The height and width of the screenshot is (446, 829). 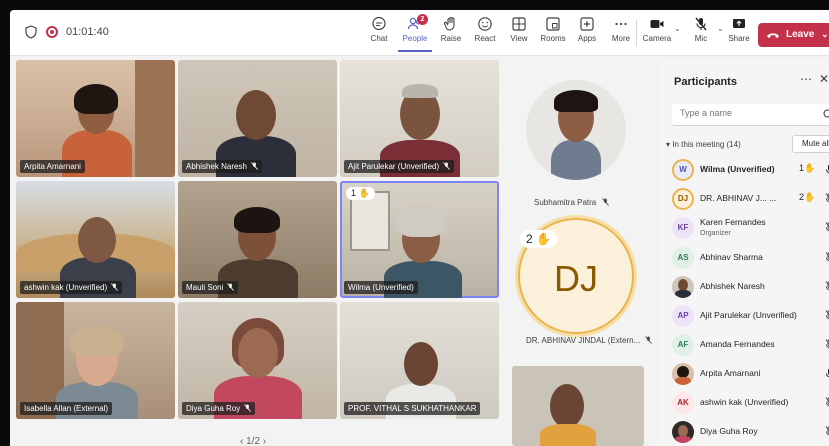 What do you see at coordinates (745, 113) in the screenshot?
I see `search-input` at bounding box center [745, 113].